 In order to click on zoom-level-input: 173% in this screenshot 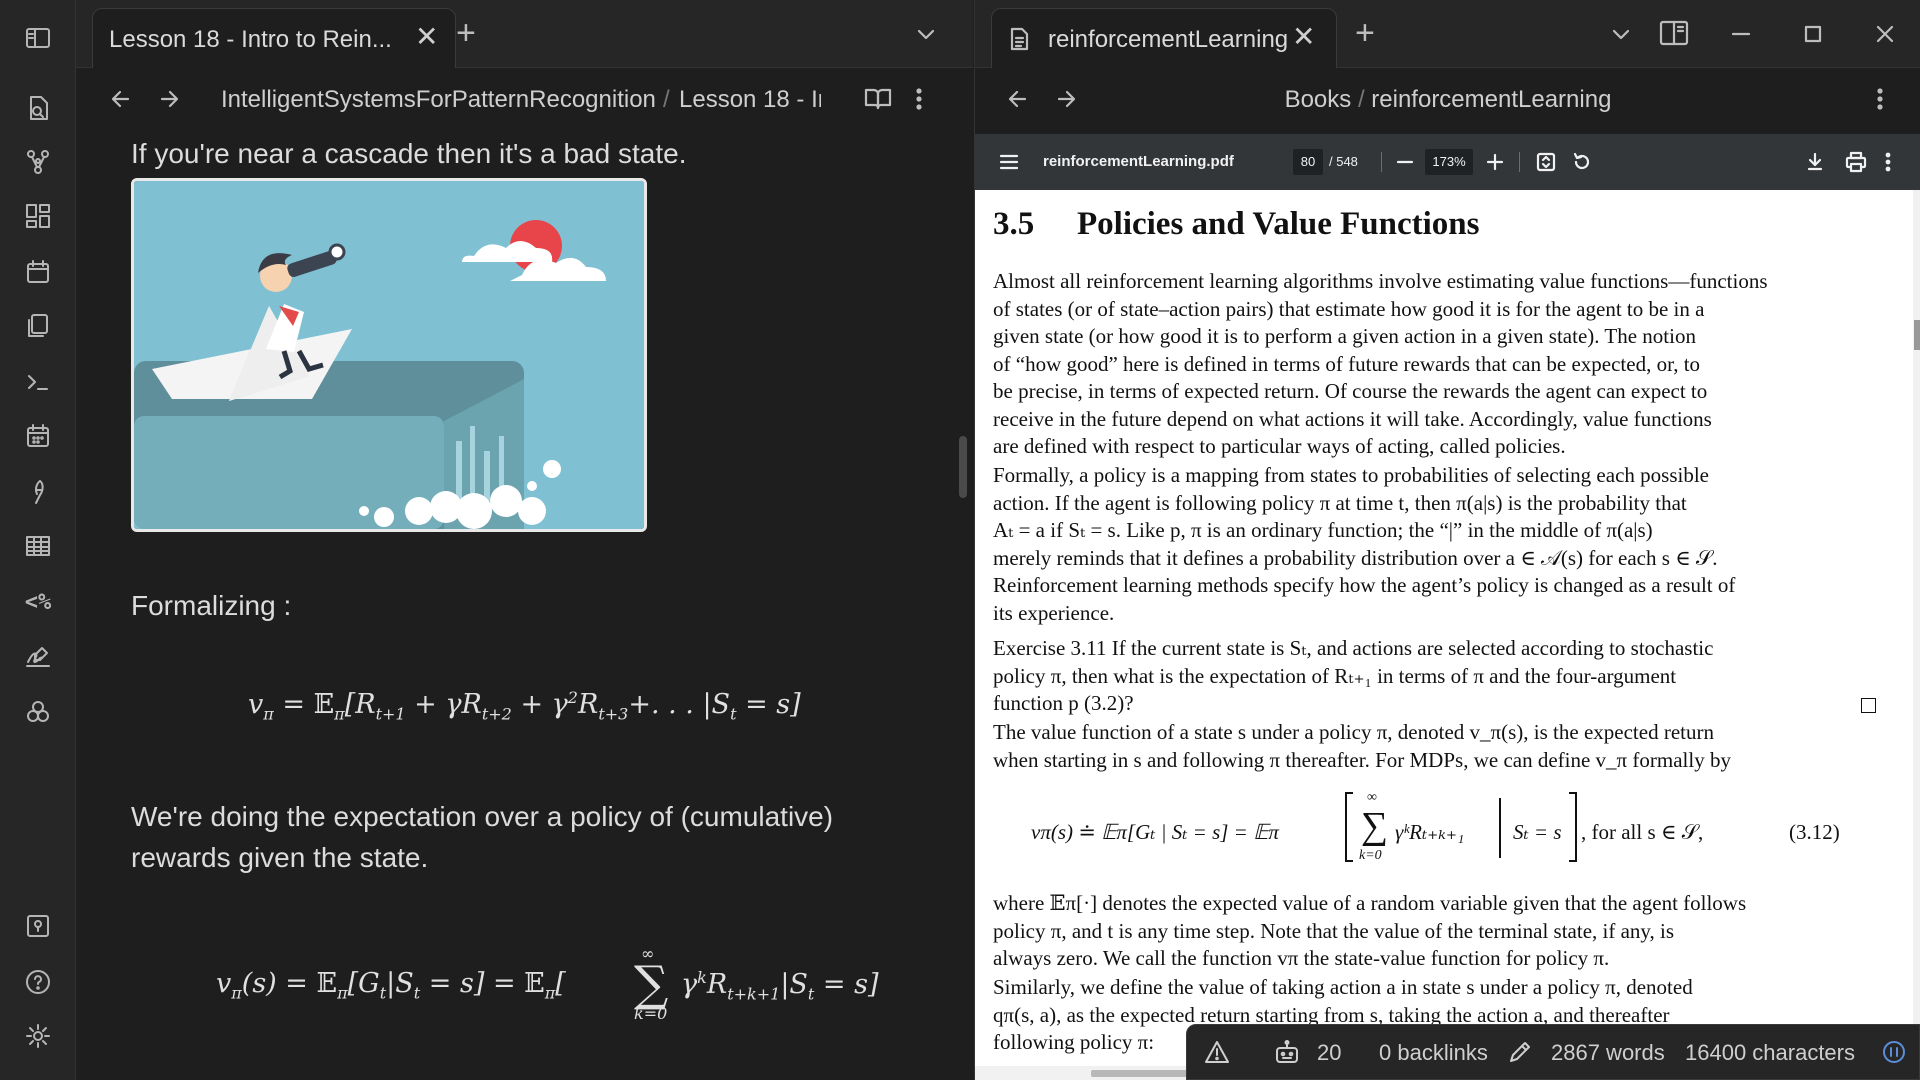, I will do `click(1449, 162)`.